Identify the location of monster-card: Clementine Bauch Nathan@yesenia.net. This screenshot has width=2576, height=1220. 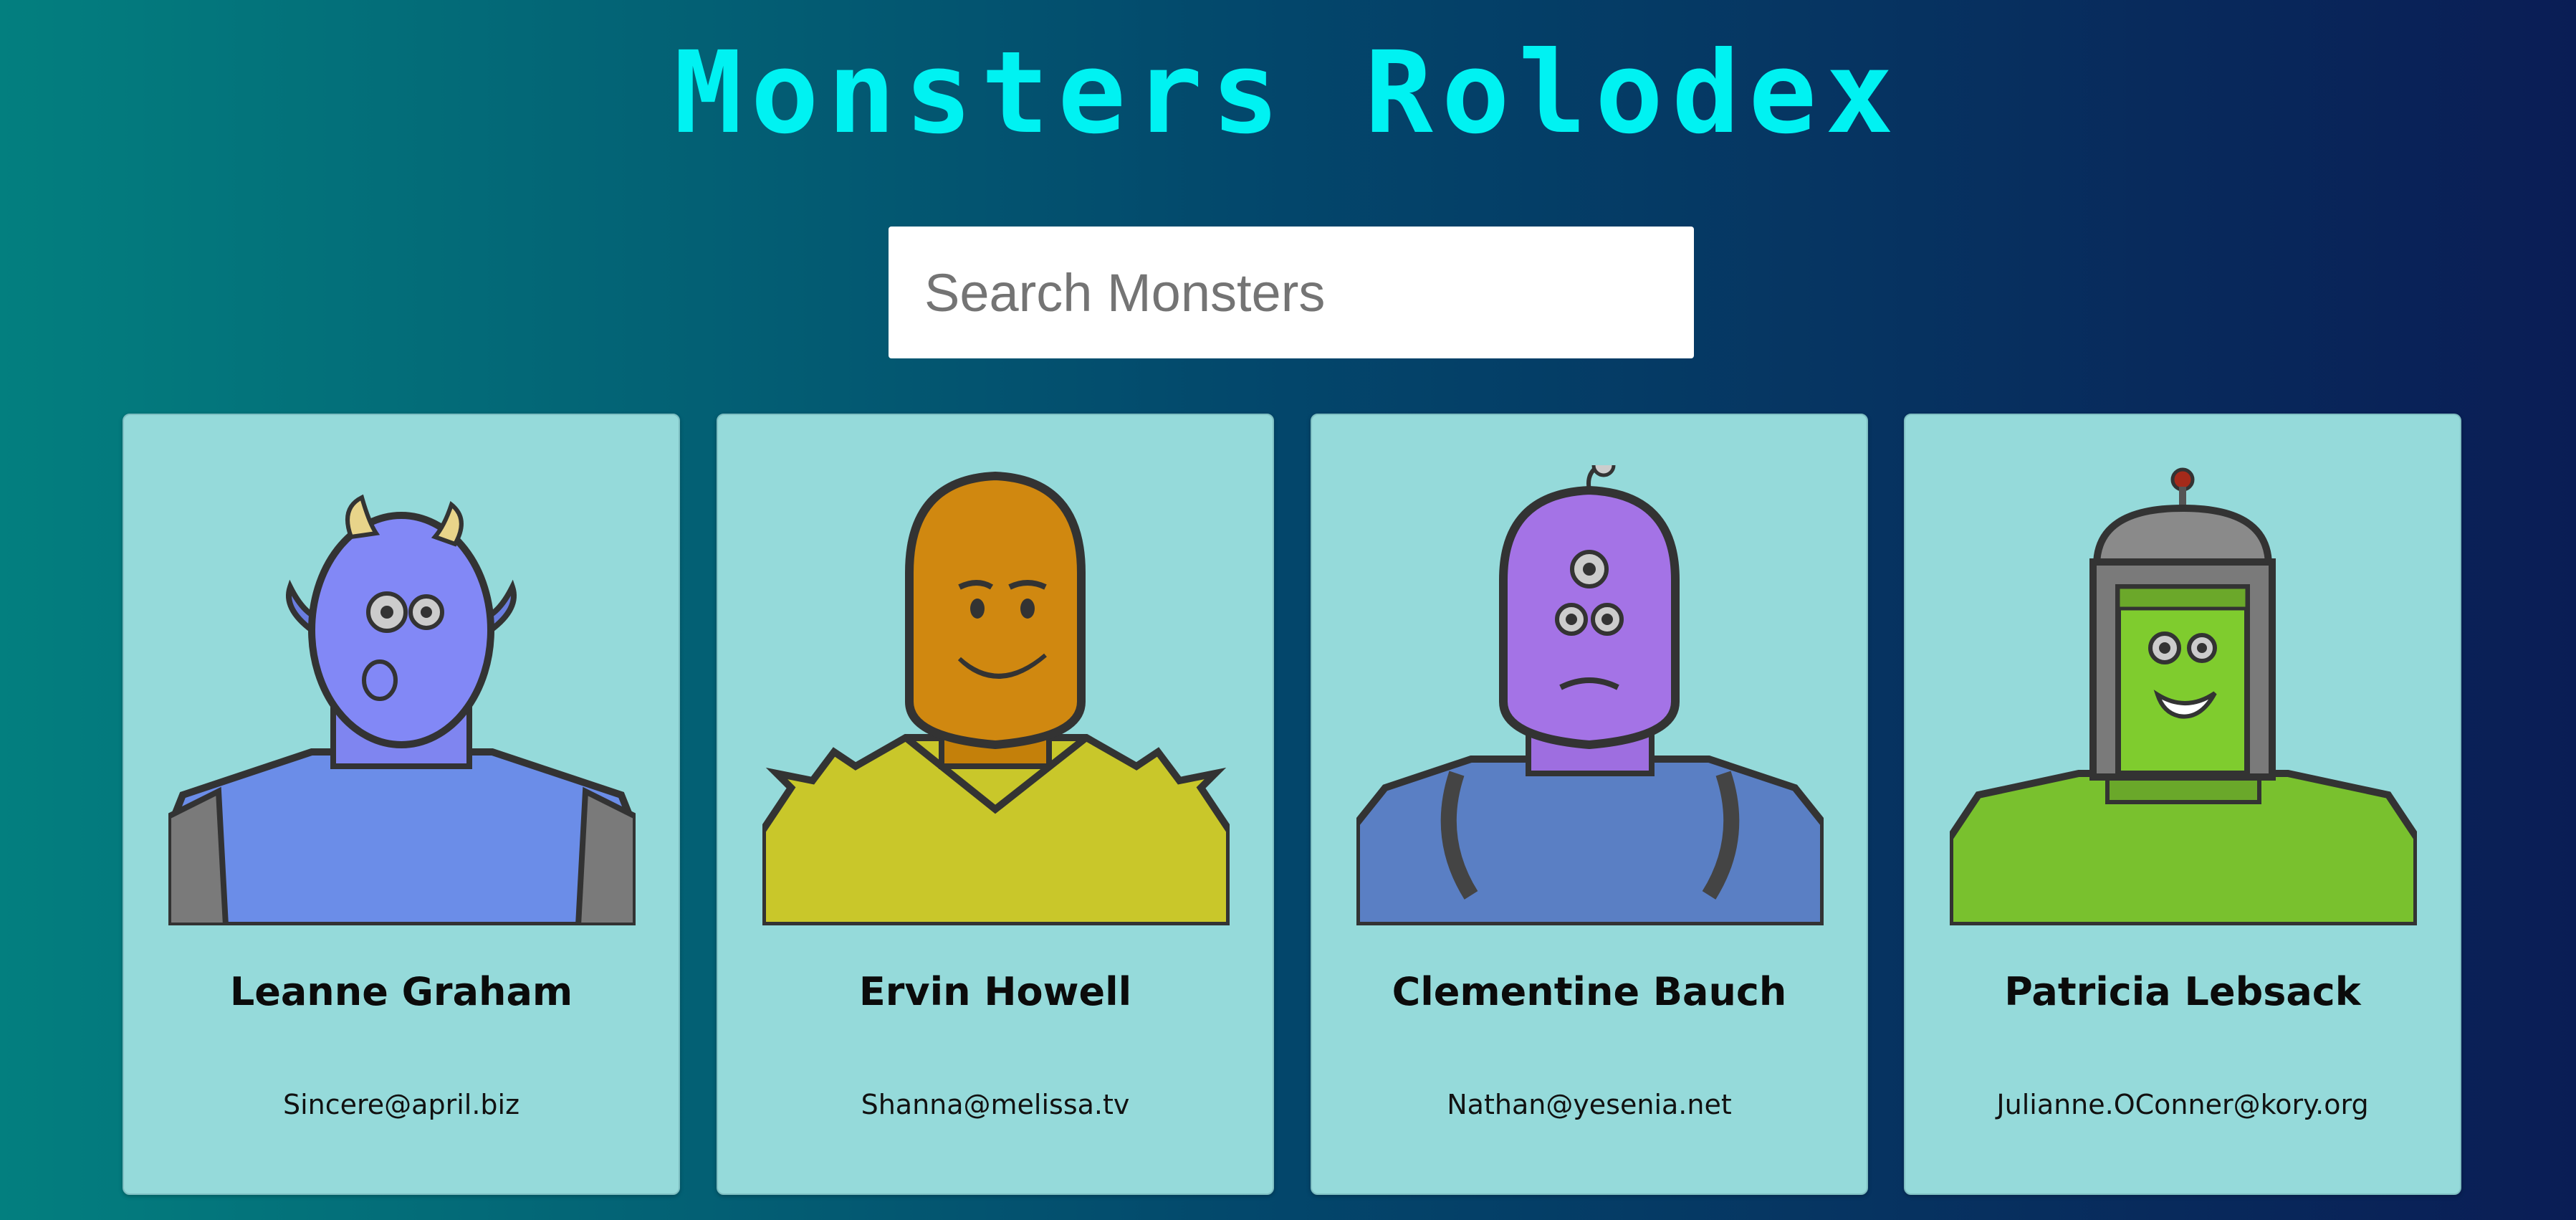
(1589, 804).